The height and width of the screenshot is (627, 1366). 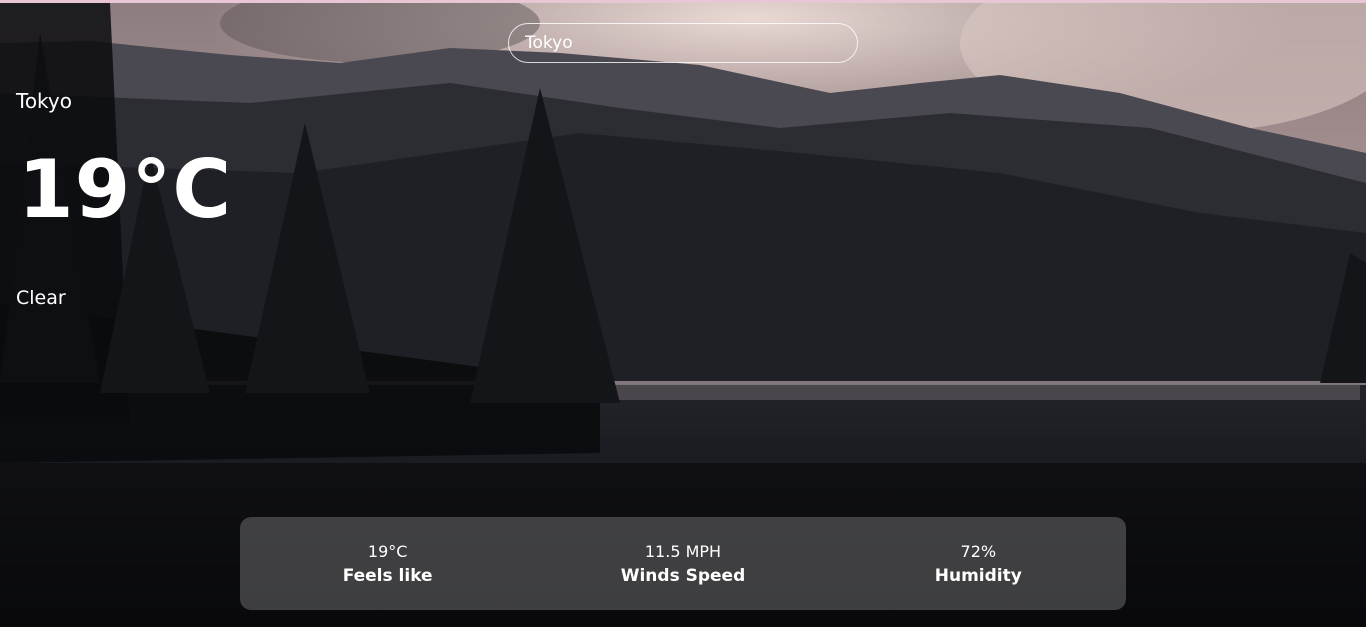 I want to click on city-name: Tokyo, so click(x=44, y=101).